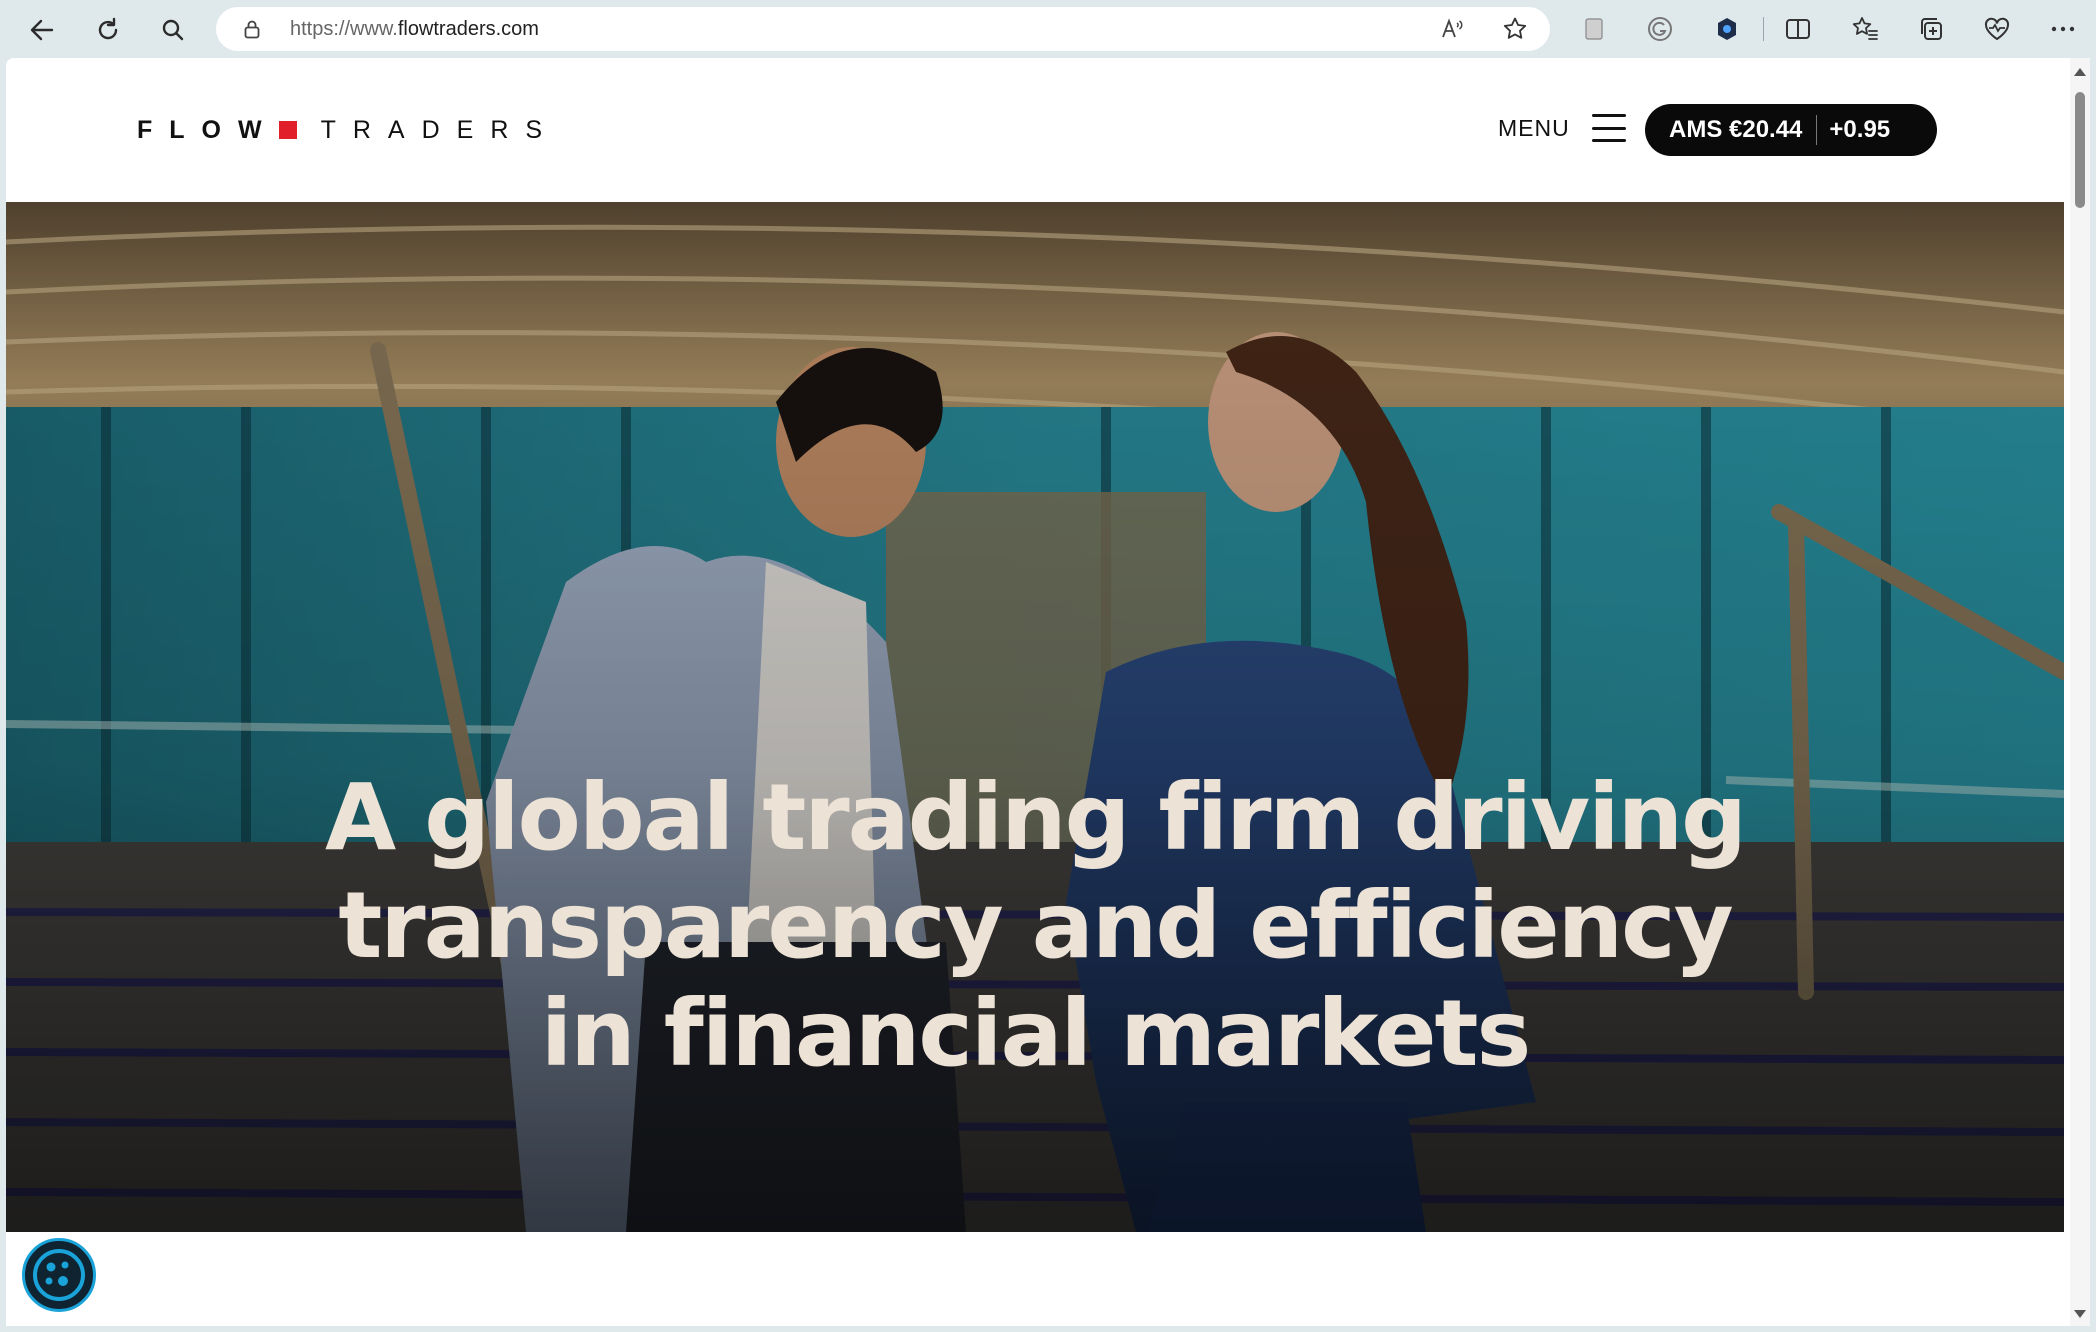 The image size is (2096, 1332). I want to click on page-scrollbar, so click(2080, 692).